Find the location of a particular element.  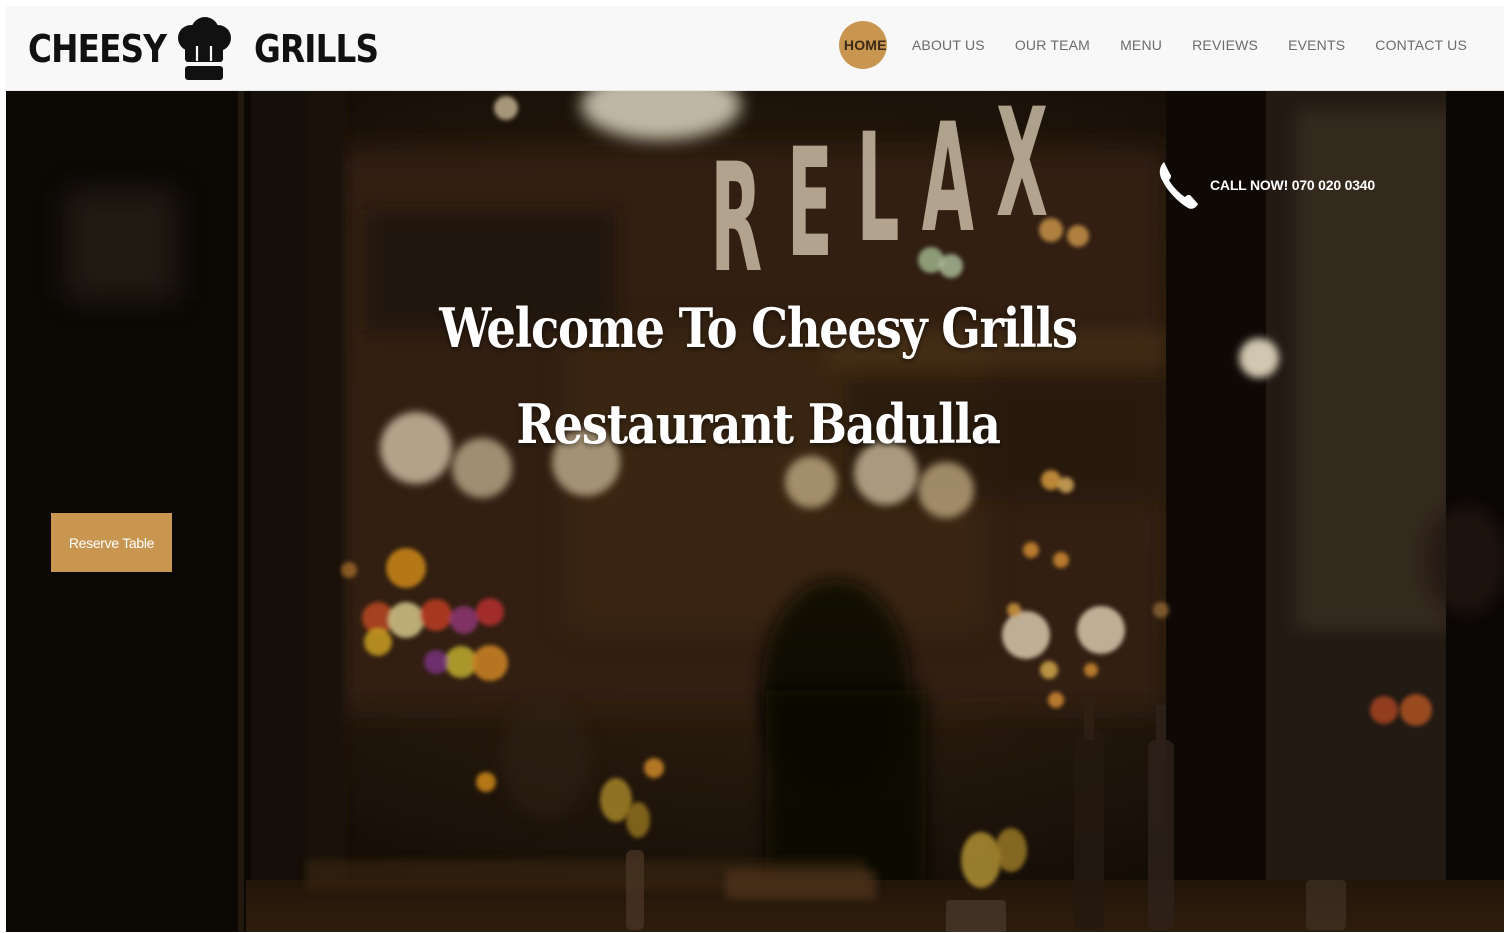

phone-icon is located at coordinates (1178, 185).